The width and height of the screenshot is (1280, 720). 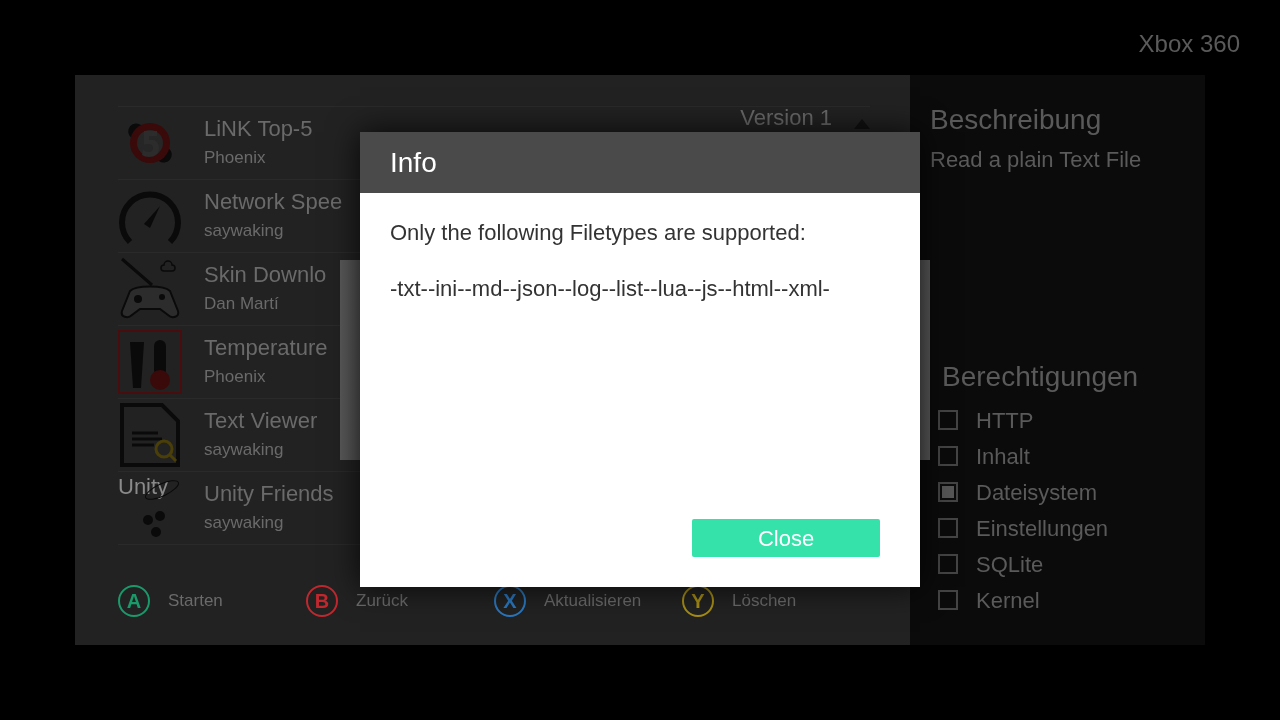 I want to click on app-title: Text Viewer, so click(x=261, y=421).